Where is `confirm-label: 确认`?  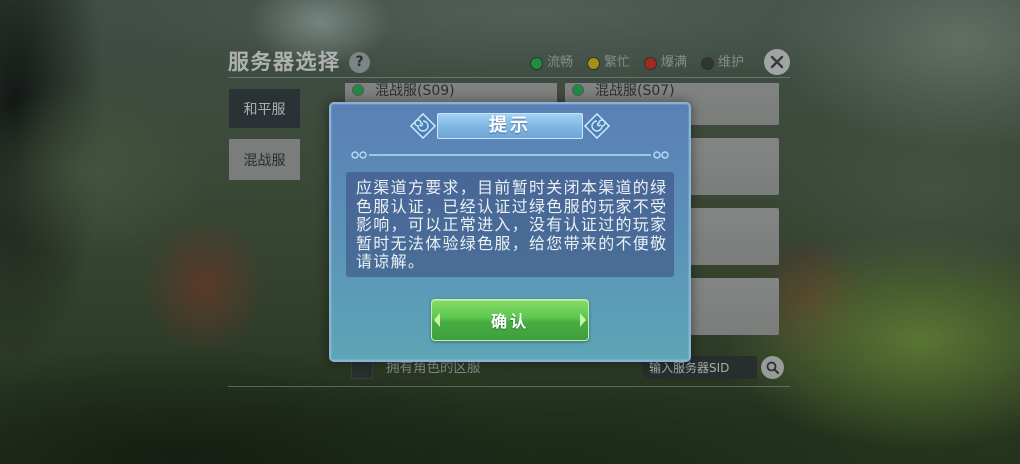
confirm-label: 确认 is located at coordinates (509, 321).